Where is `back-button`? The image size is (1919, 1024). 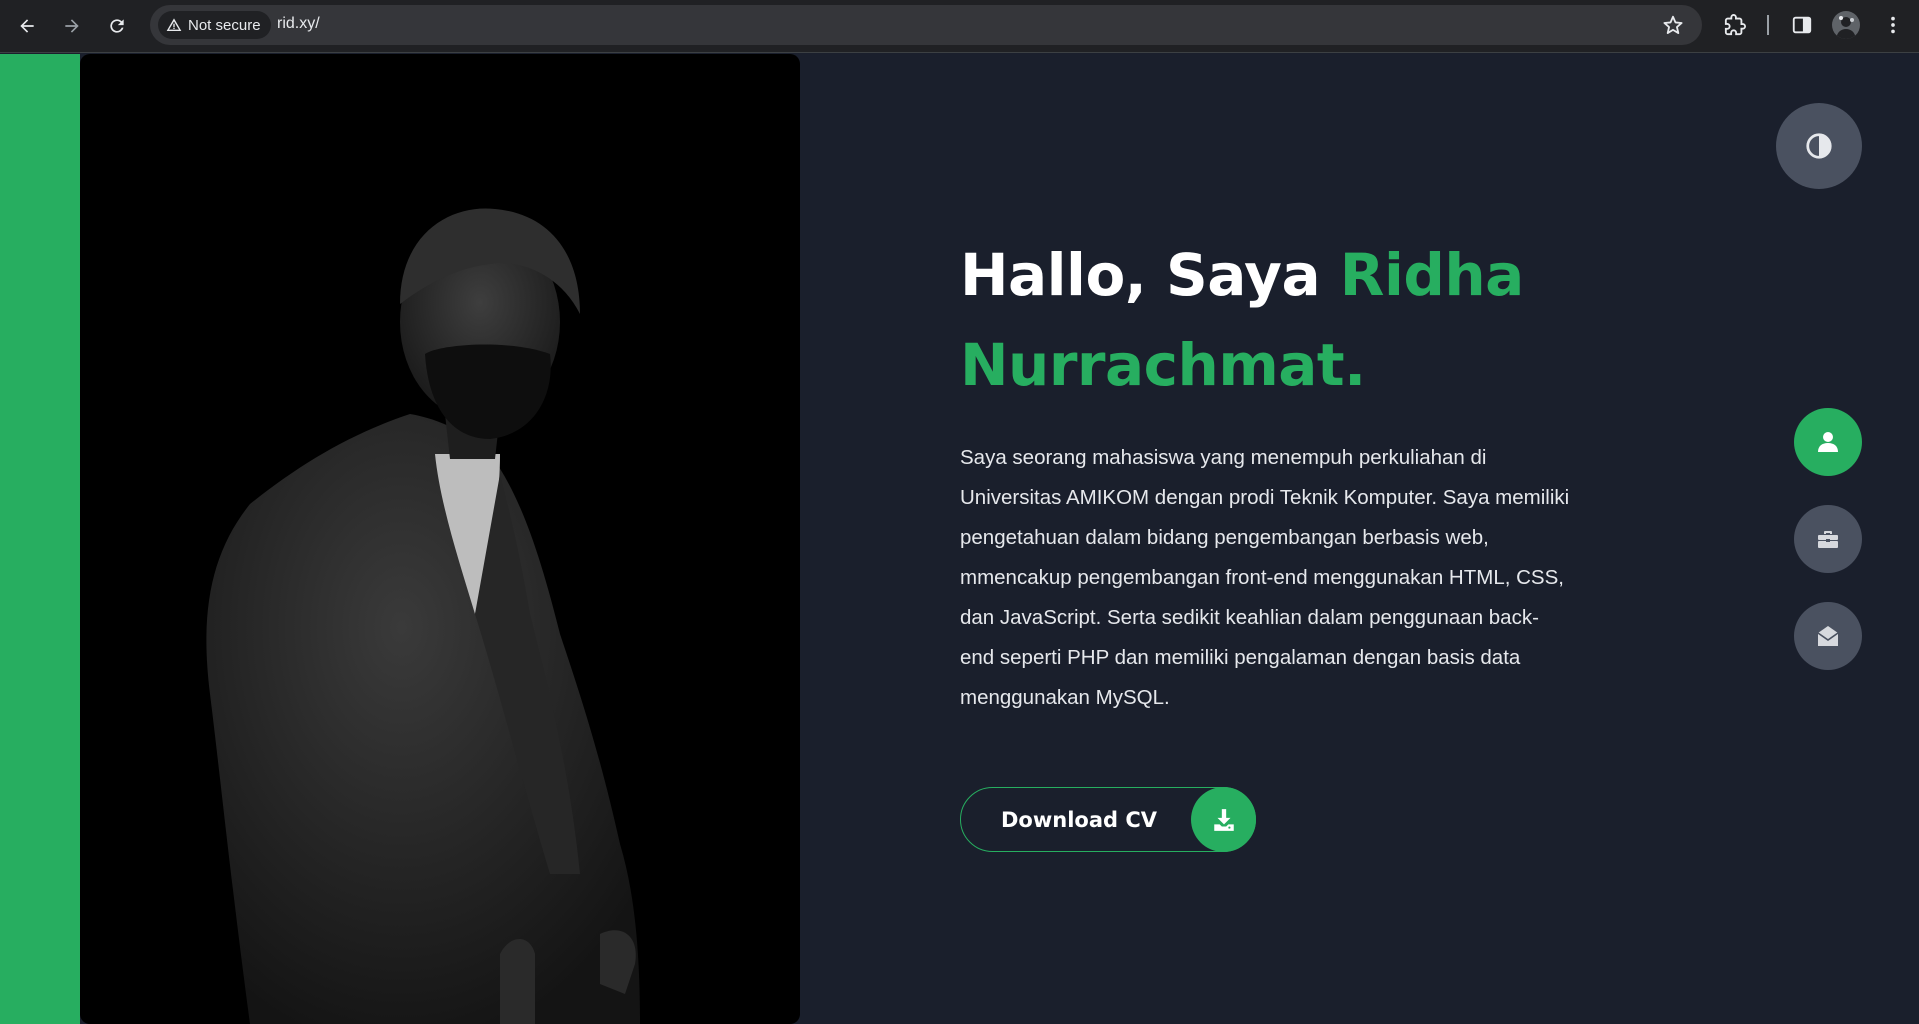 back-button is located at coordinates (27, 26).